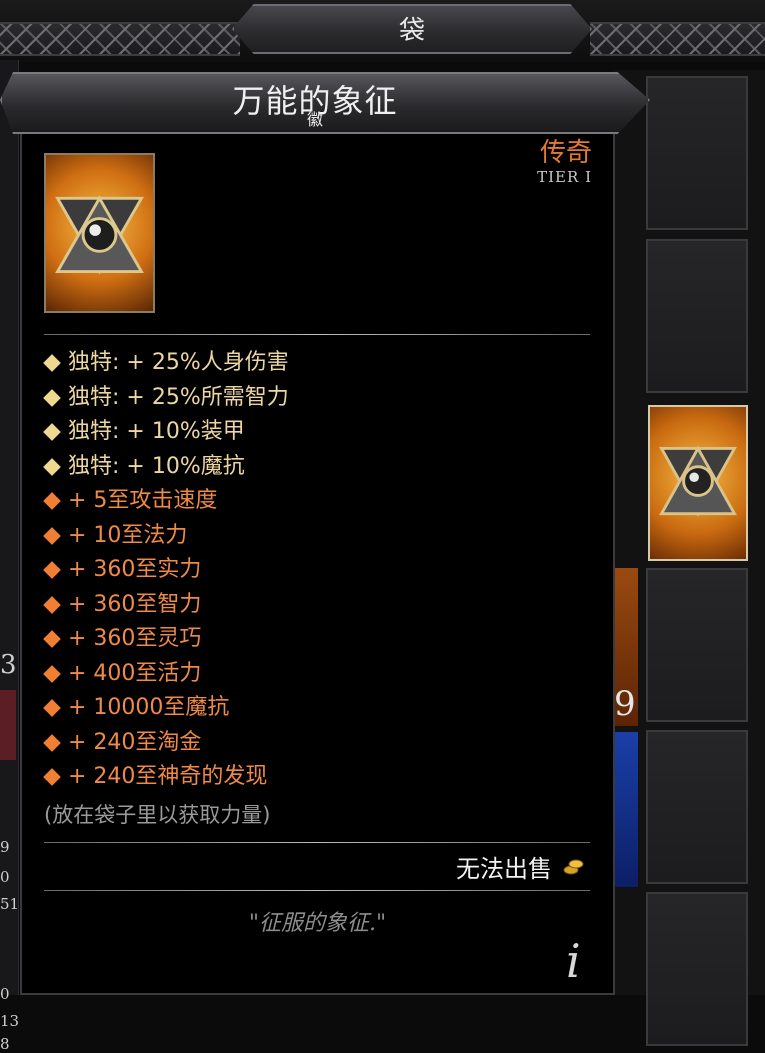 The image size is (765, 1053). Describe the element at coordinates (120, 39) in the screenshot. I see `chain-ornament-left` at that location.